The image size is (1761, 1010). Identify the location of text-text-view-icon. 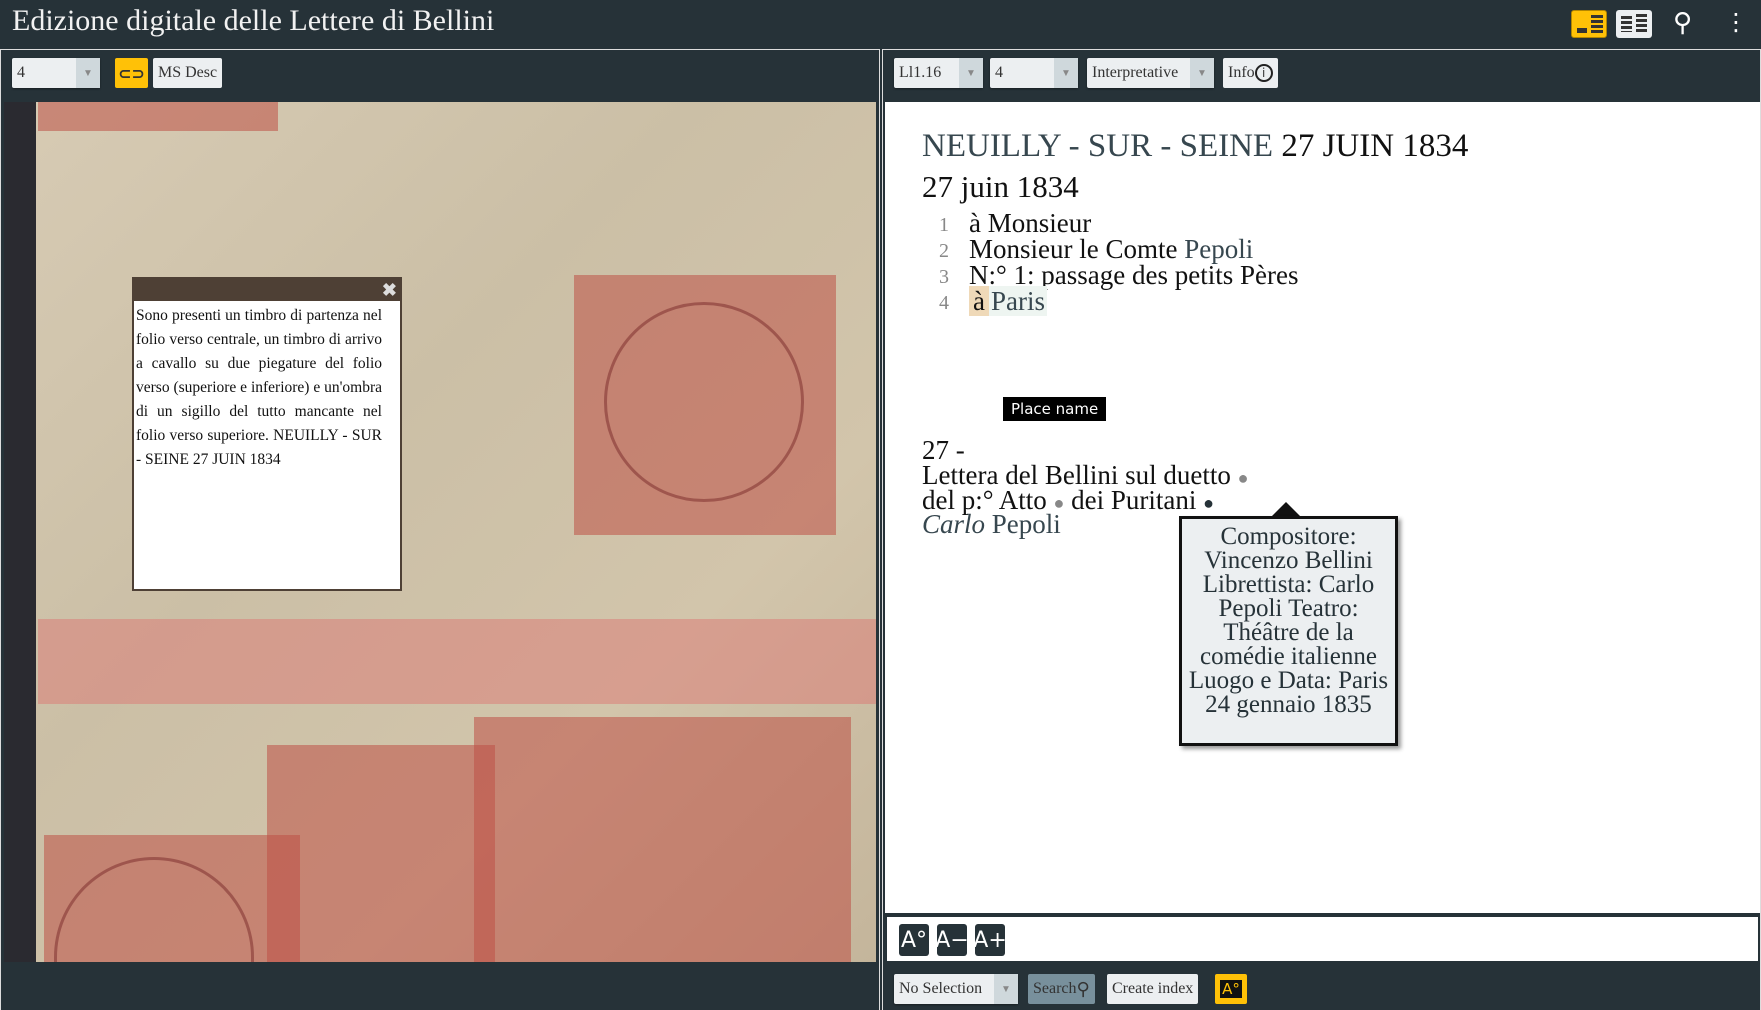
(1634, 24).